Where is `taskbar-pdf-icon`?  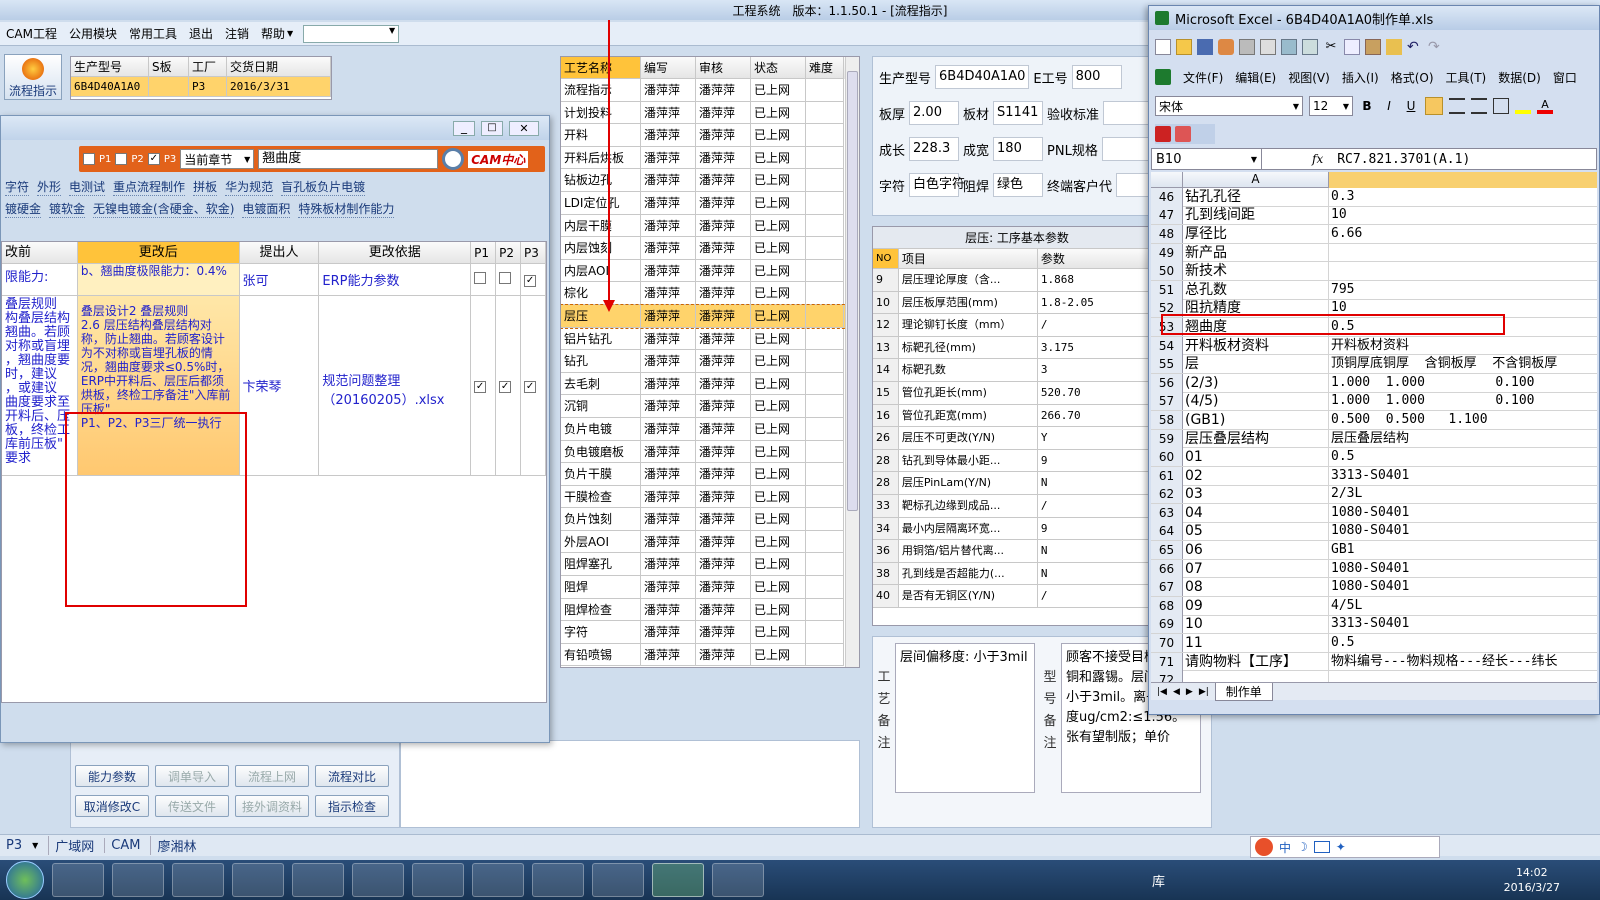 taskbar-pdf-icon is located at coordinates (738, 880).